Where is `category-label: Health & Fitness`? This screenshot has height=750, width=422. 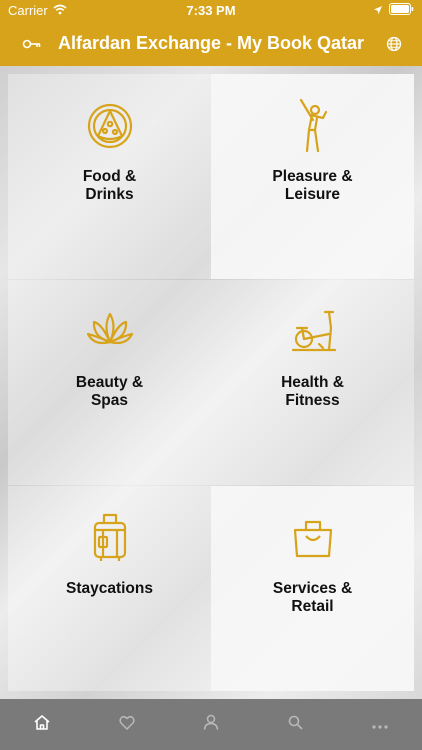
category-label: Health & Fitness is located at coordinates (312, 391).